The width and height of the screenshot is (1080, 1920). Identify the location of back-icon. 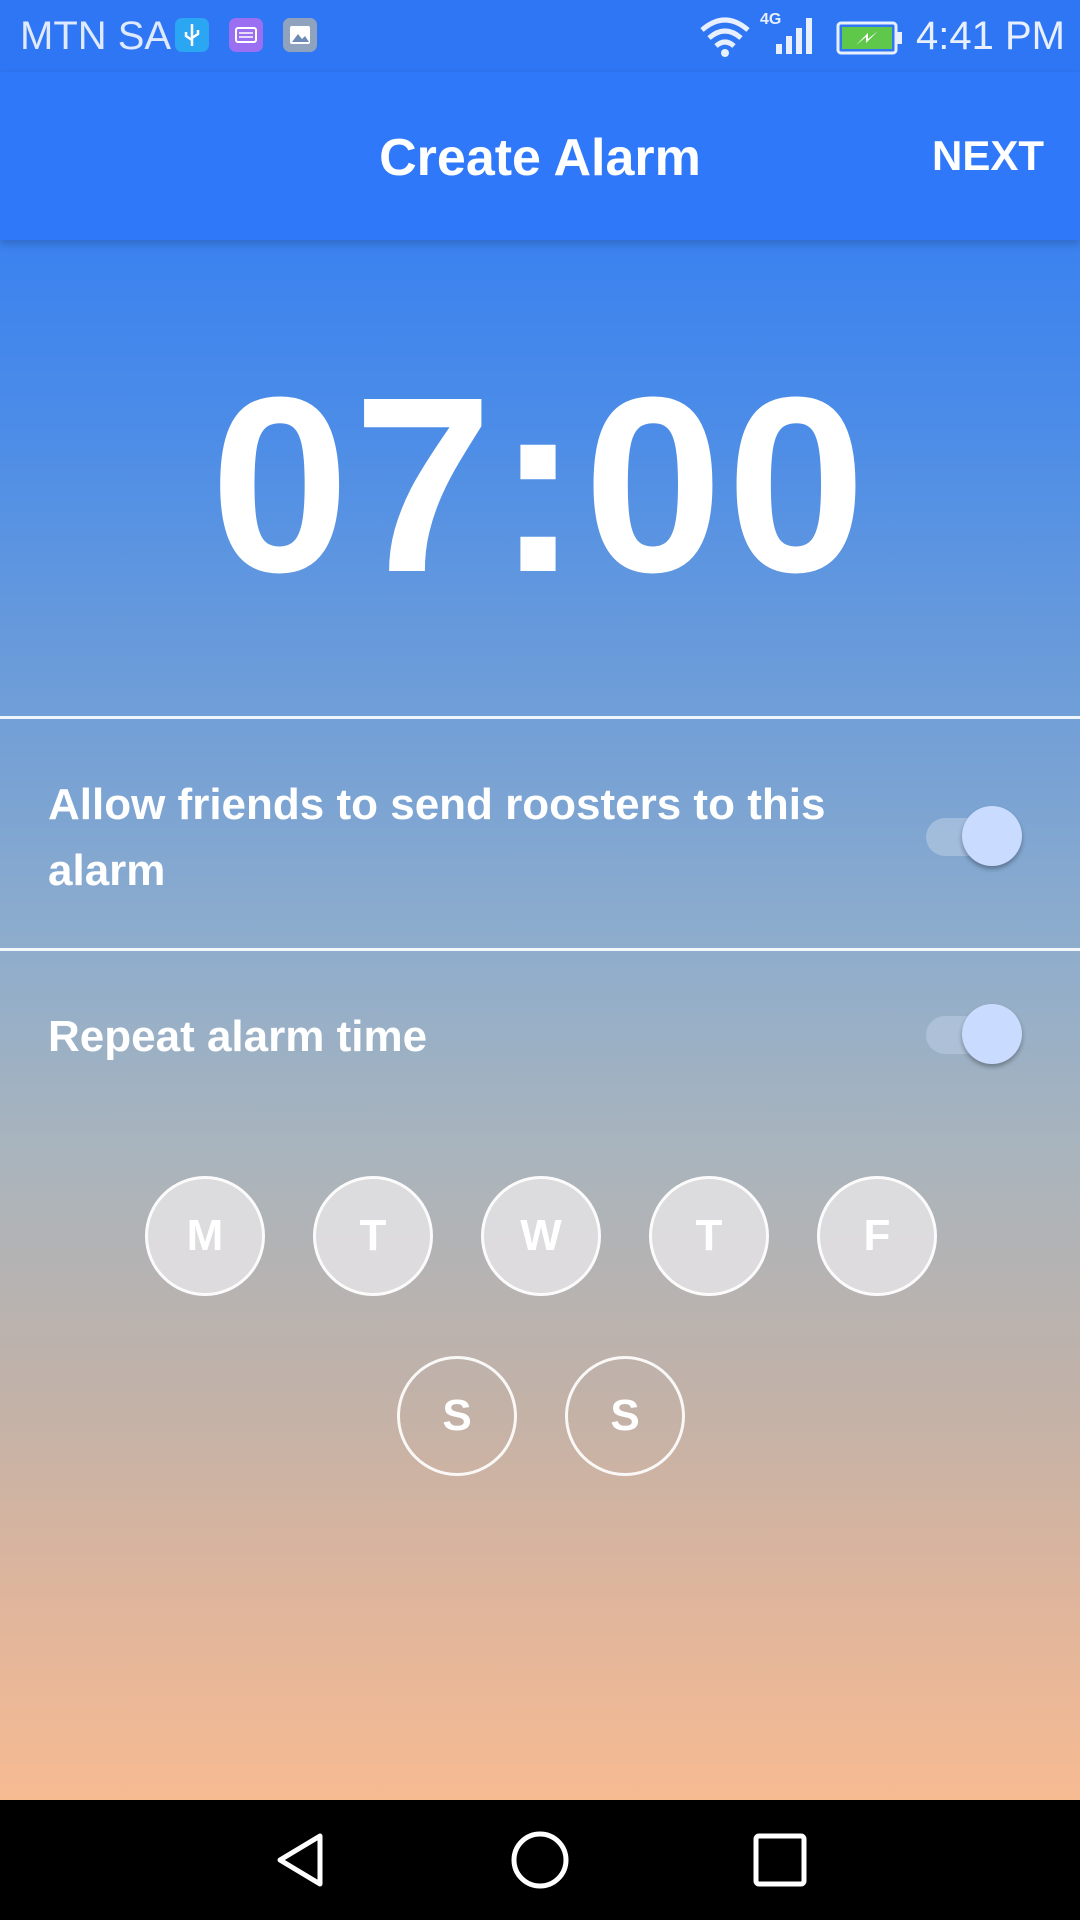
(300, 1860).